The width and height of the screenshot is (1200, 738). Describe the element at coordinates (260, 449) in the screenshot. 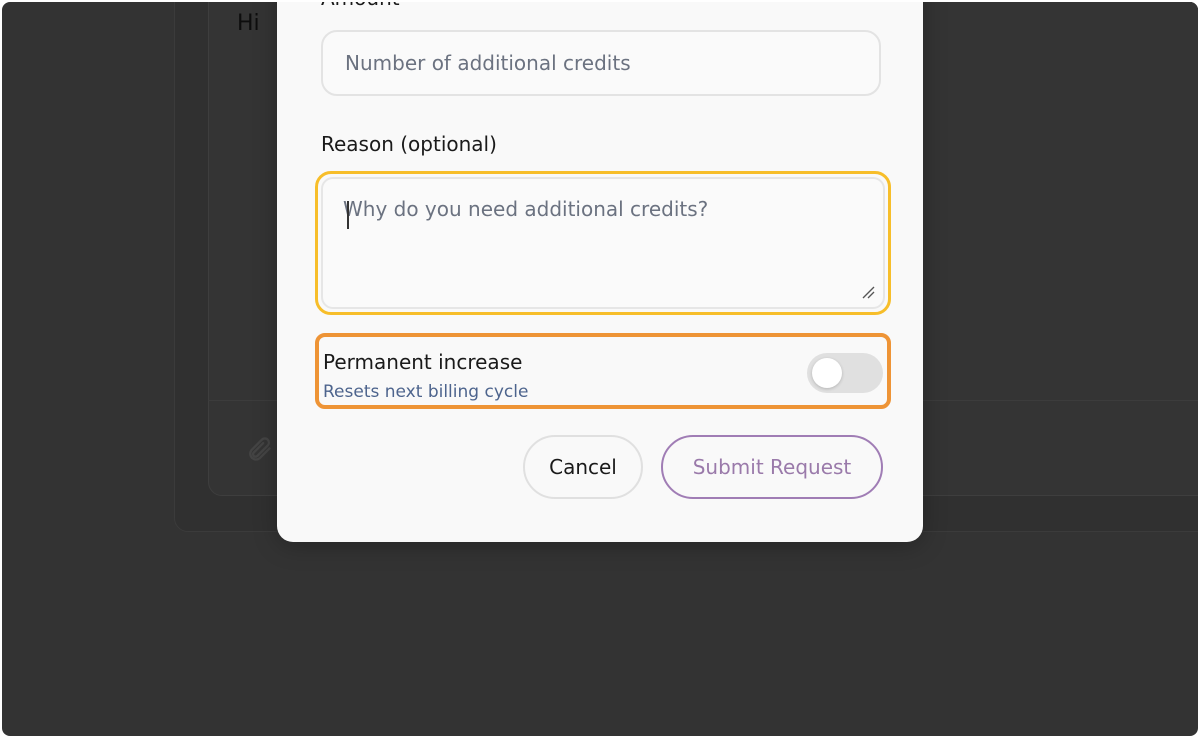

I see `paperclip-icon` at that location.